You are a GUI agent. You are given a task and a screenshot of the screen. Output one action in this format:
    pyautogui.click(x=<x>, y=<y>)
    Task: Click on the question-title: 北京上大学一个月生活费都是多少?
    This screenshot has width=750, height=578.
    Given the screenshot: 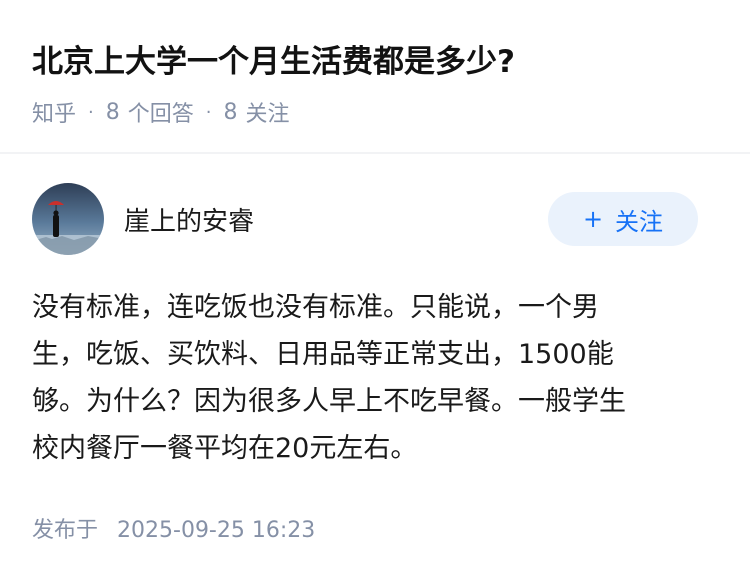 What is the action you would take?
    pyautogui.click(x=273, y=58)
    